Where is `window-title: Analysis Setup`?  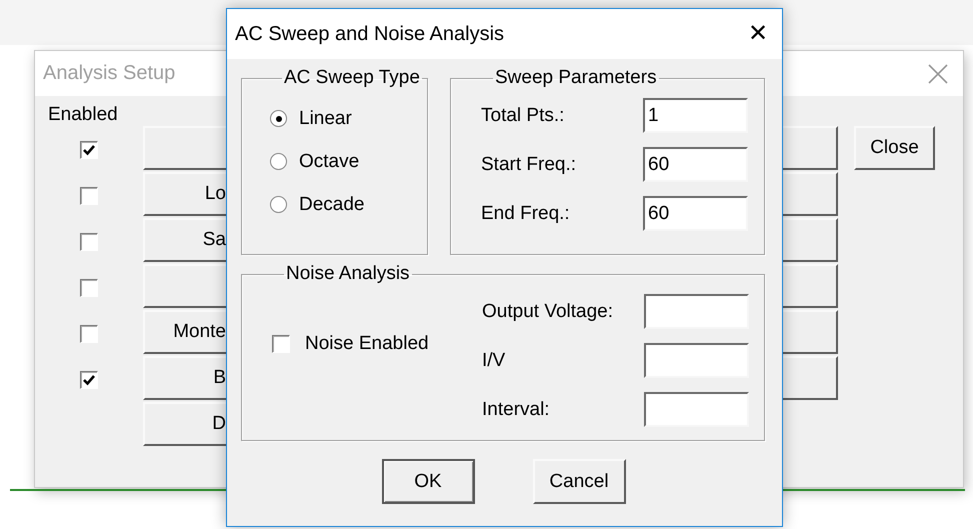
window-title: Analysis Setup is located at coordinates (109, 73).